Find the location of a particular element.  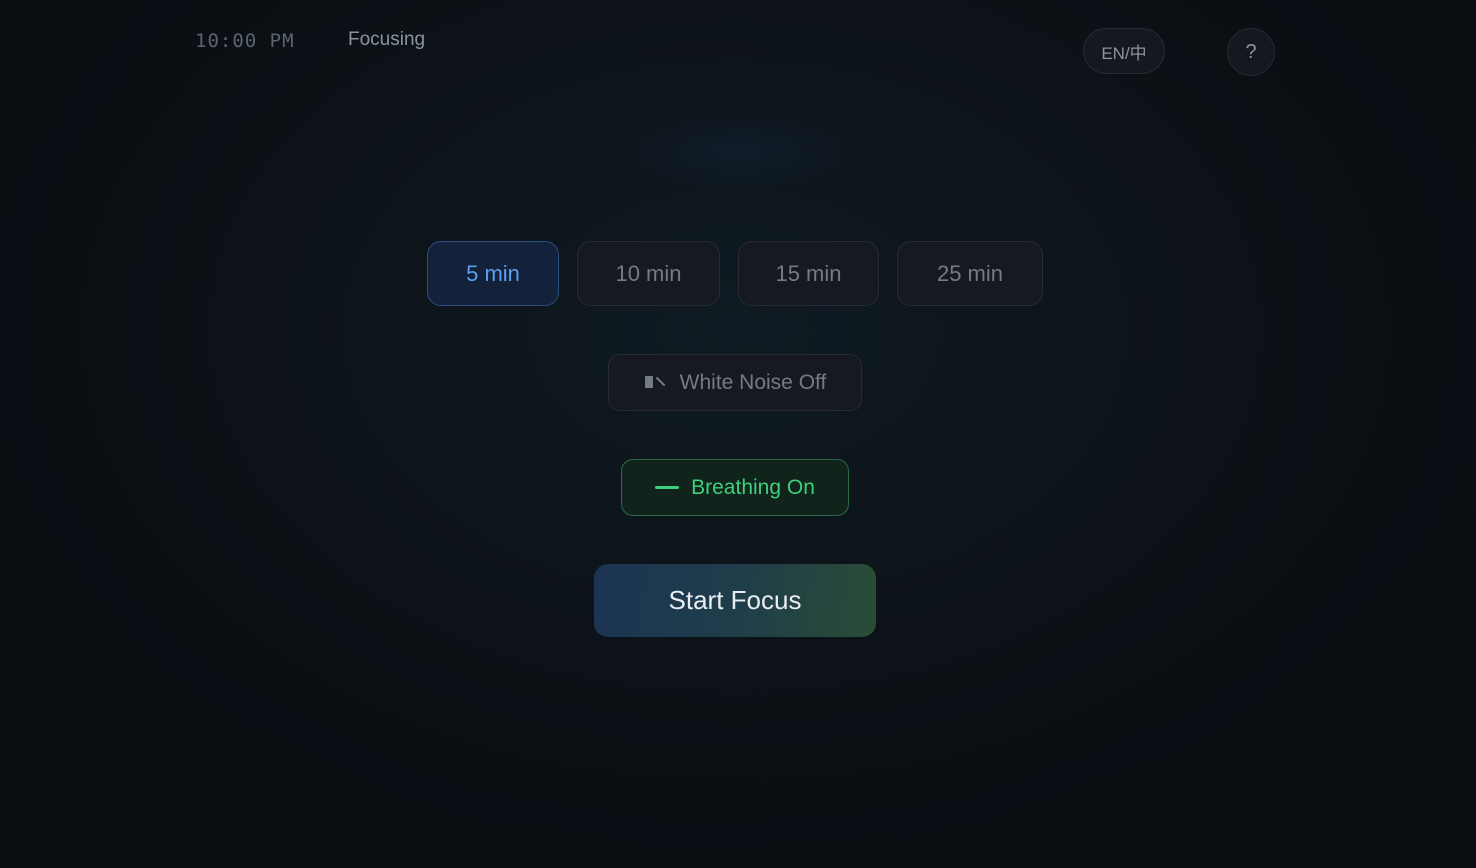

duration-option-25: 25 min is located at coordinates (970, 273).